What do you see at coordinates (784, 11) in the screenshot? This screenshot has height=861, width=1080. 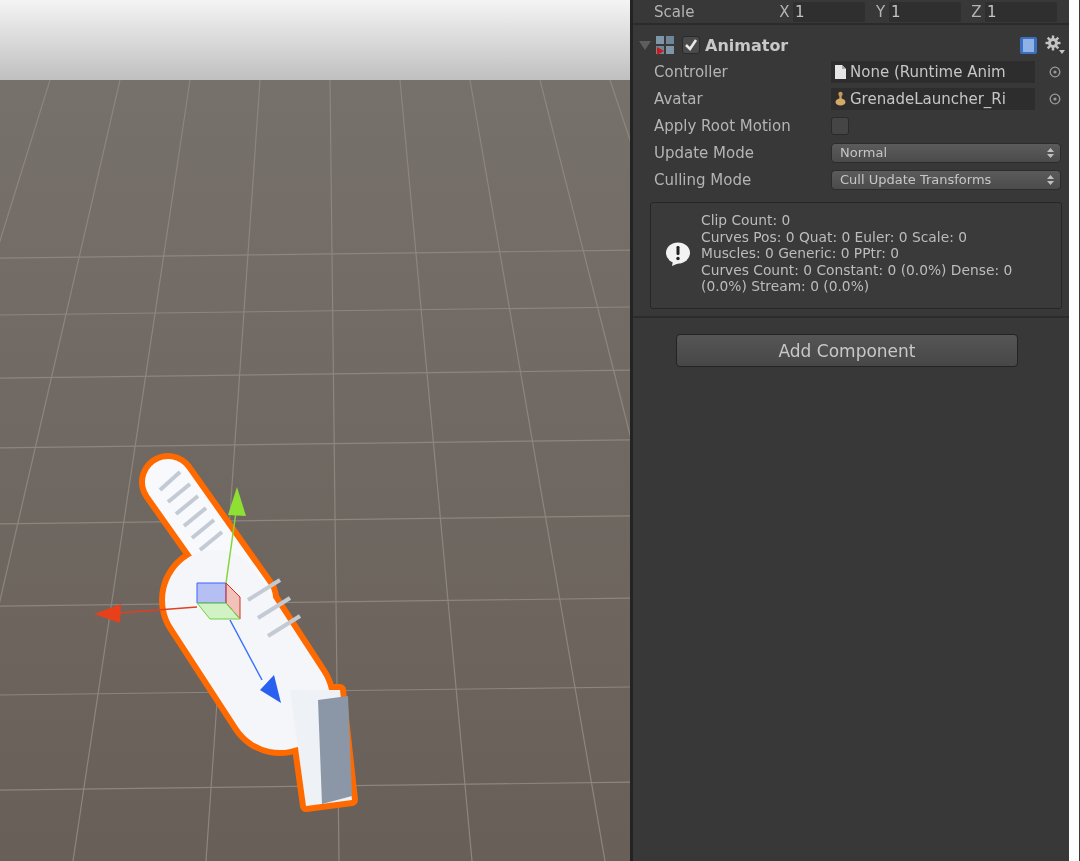 I see `axis-label: X` at bounding box center [784, 11].